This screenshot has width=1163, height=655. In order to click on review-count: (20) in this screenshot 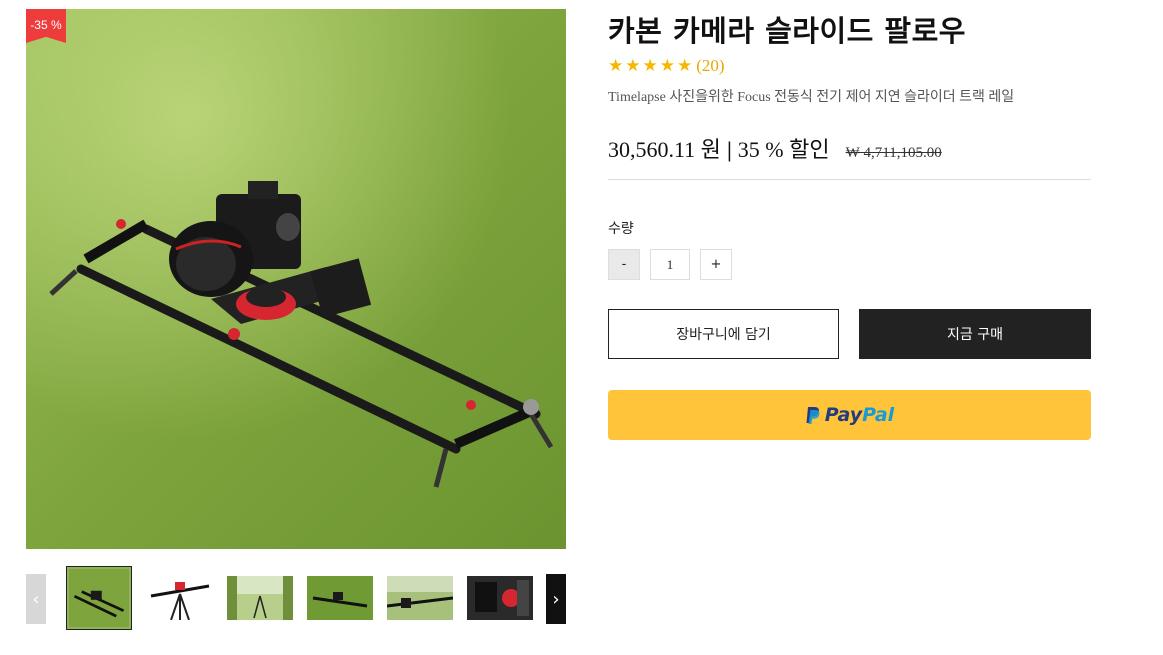, I will do `click(710, 66)`.